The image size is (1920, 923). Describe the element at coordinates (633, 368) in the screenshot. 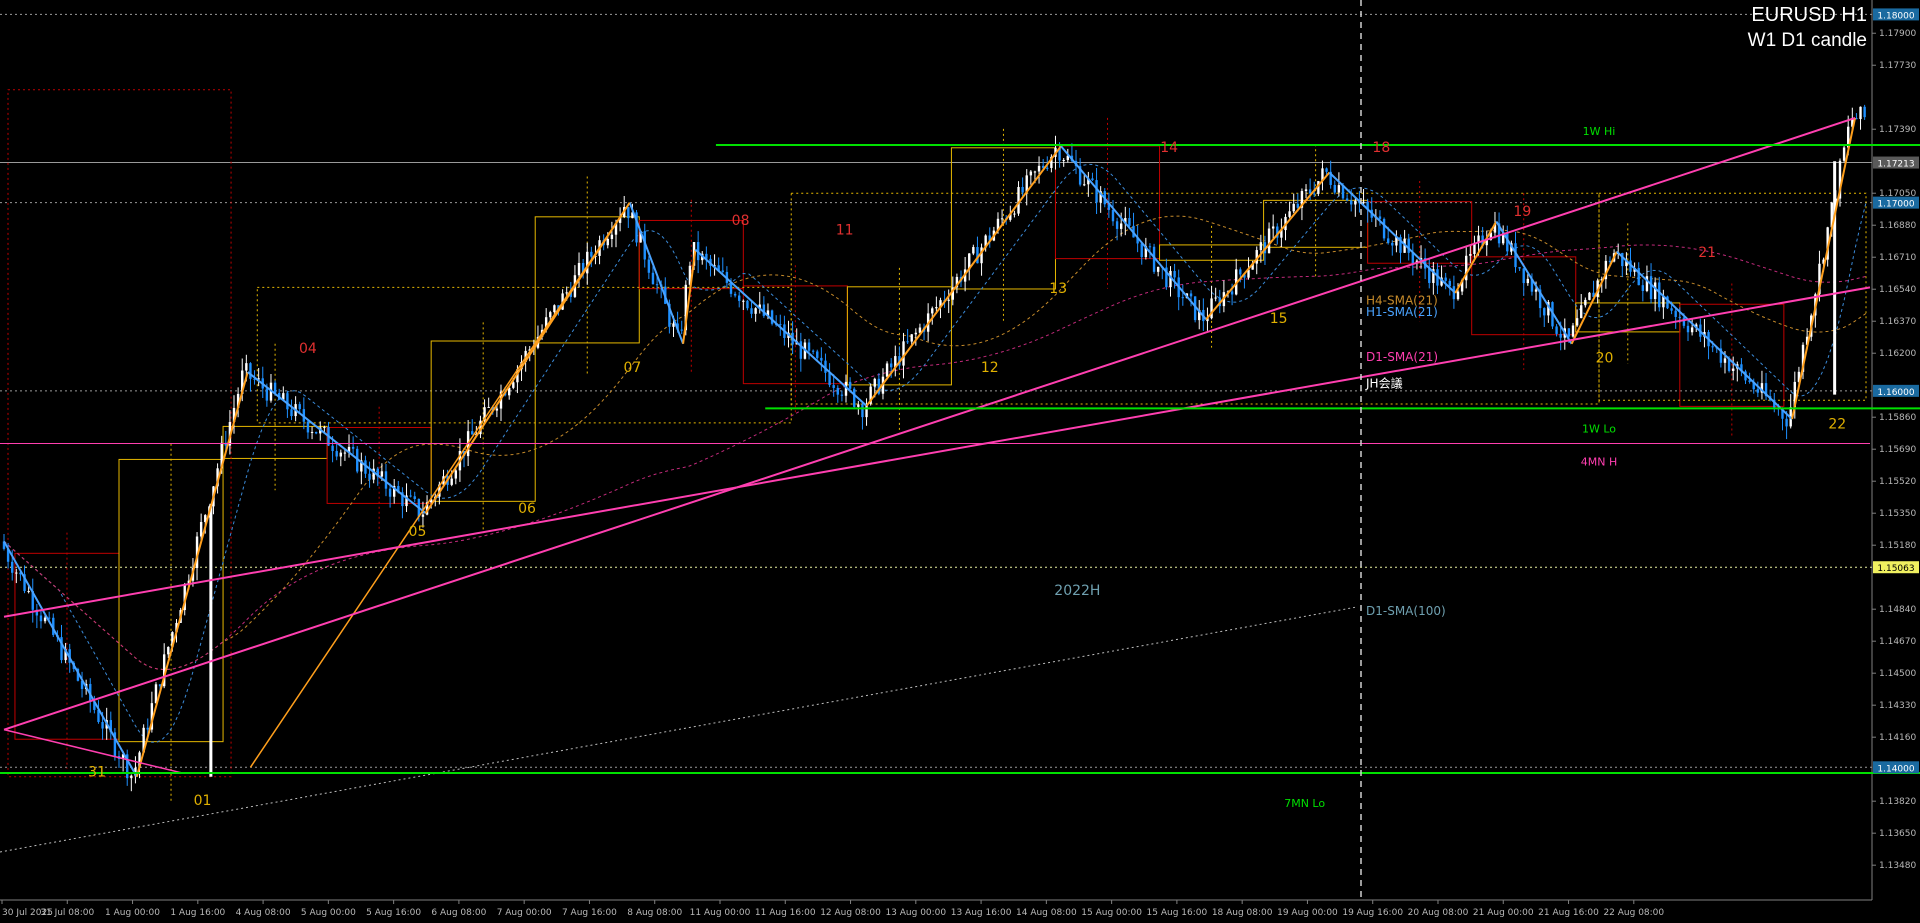

I see `day-label: 07` at that location.